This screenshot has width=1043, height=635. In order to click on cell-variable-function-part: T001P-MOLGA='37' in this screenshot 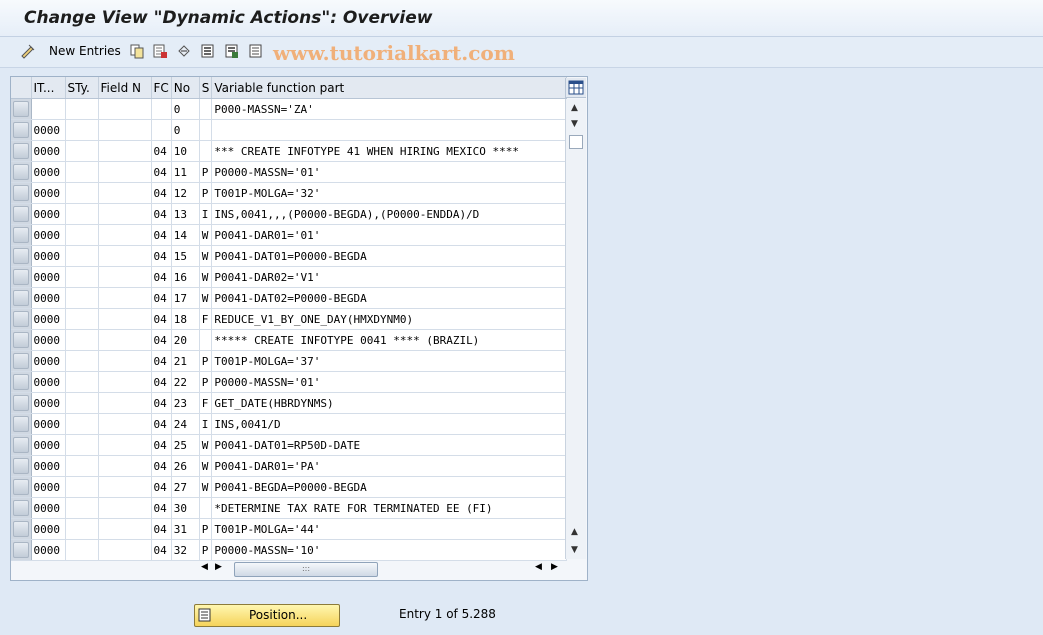, I will do `click(389, 361)`.